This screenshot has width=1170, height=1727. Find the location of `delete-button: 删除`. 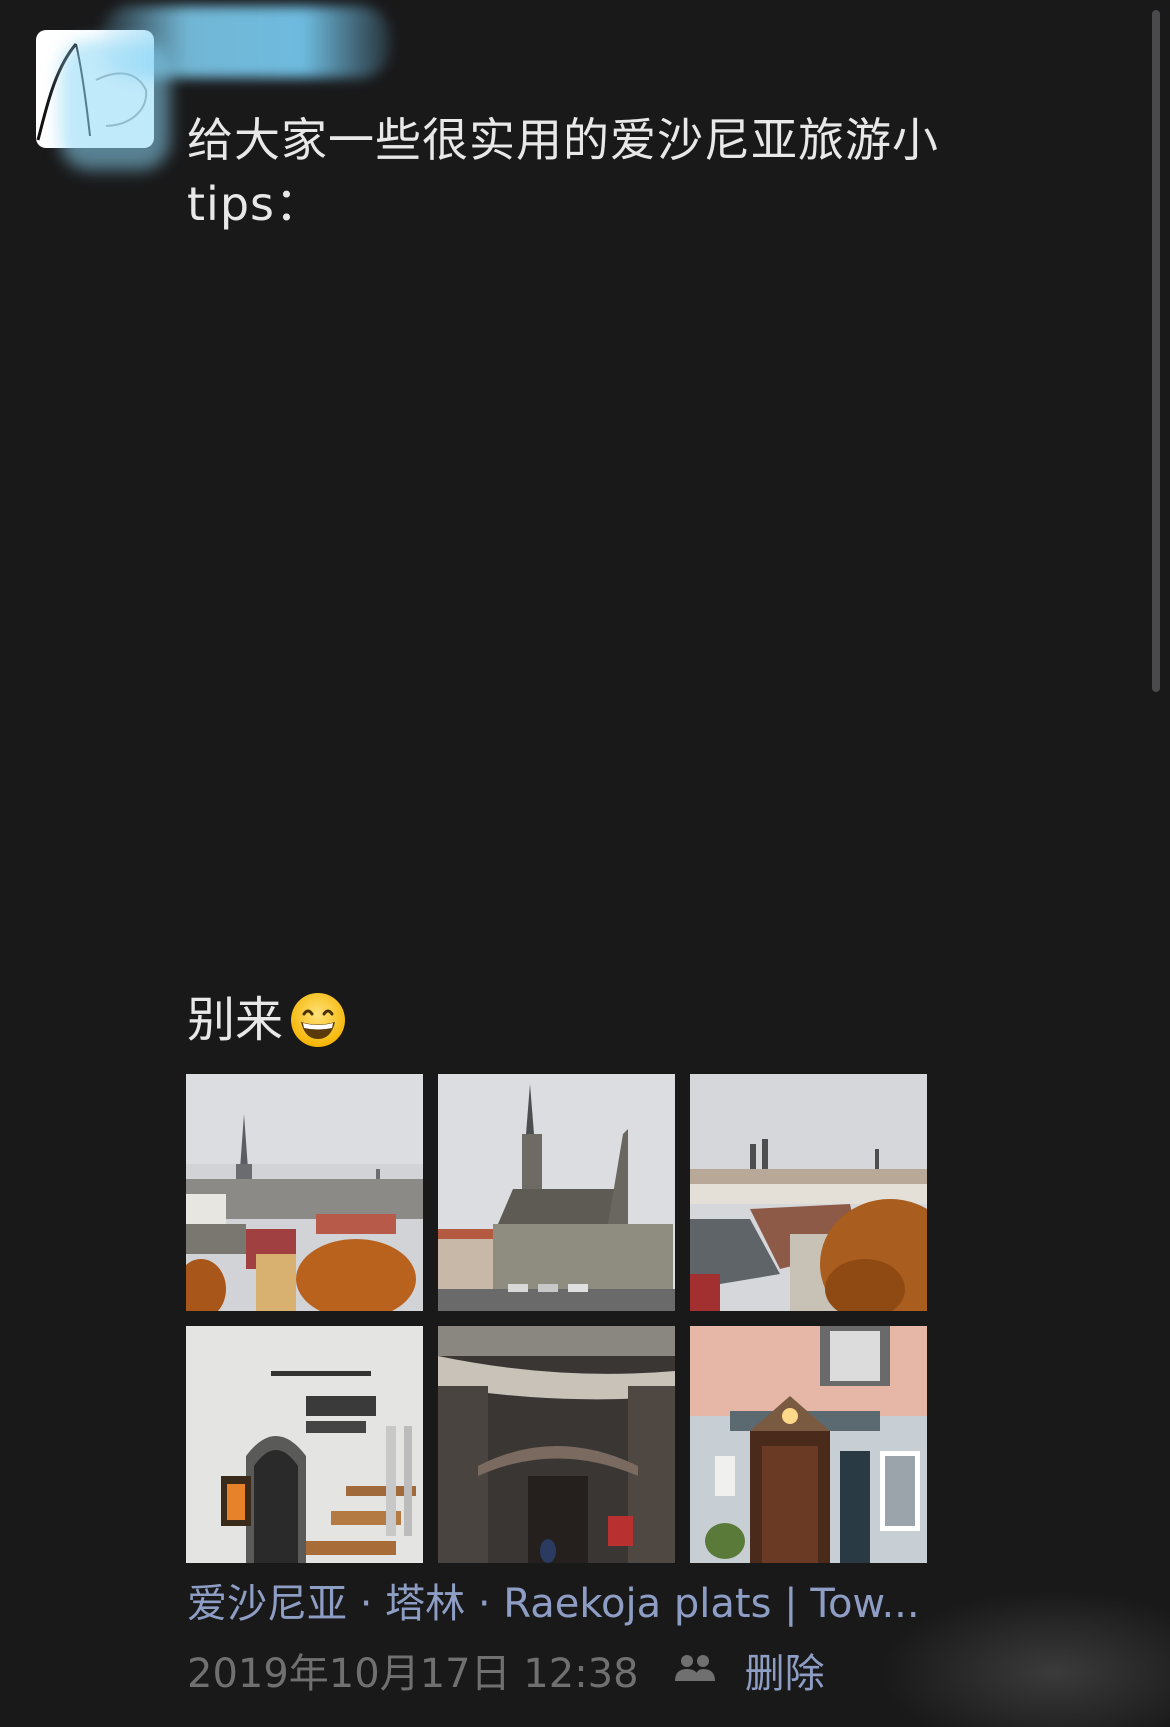

delete-button: 删除 is located at coordinates (785, 1670).